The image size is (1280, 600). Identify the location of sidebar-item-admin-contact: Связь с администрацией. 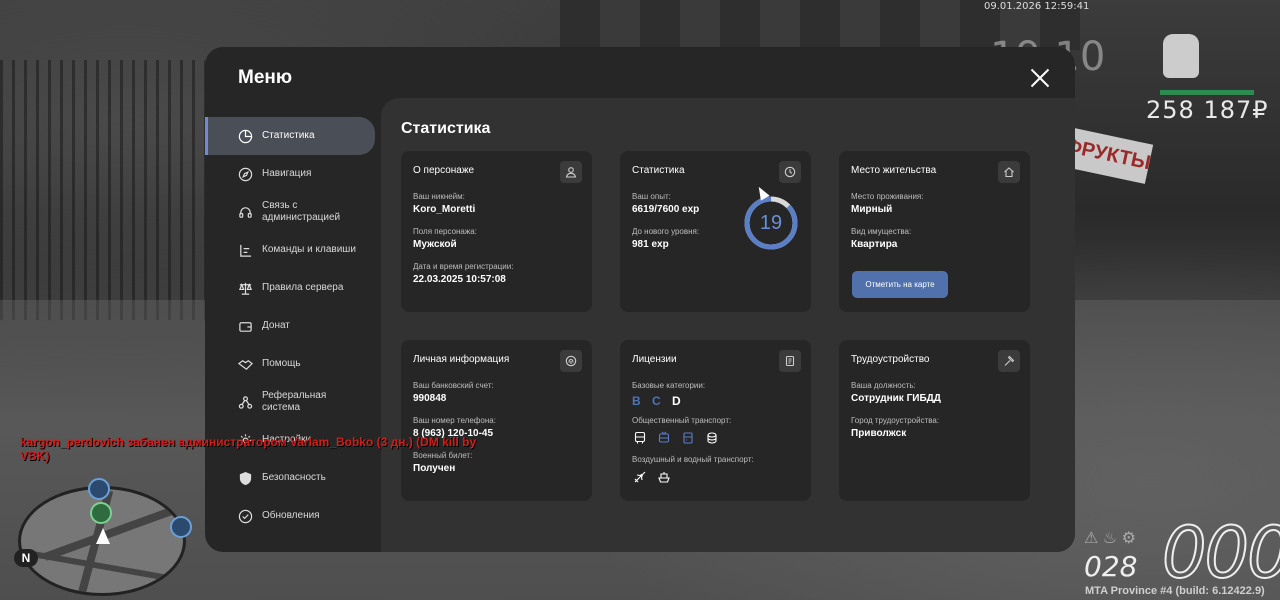
(290, 212).